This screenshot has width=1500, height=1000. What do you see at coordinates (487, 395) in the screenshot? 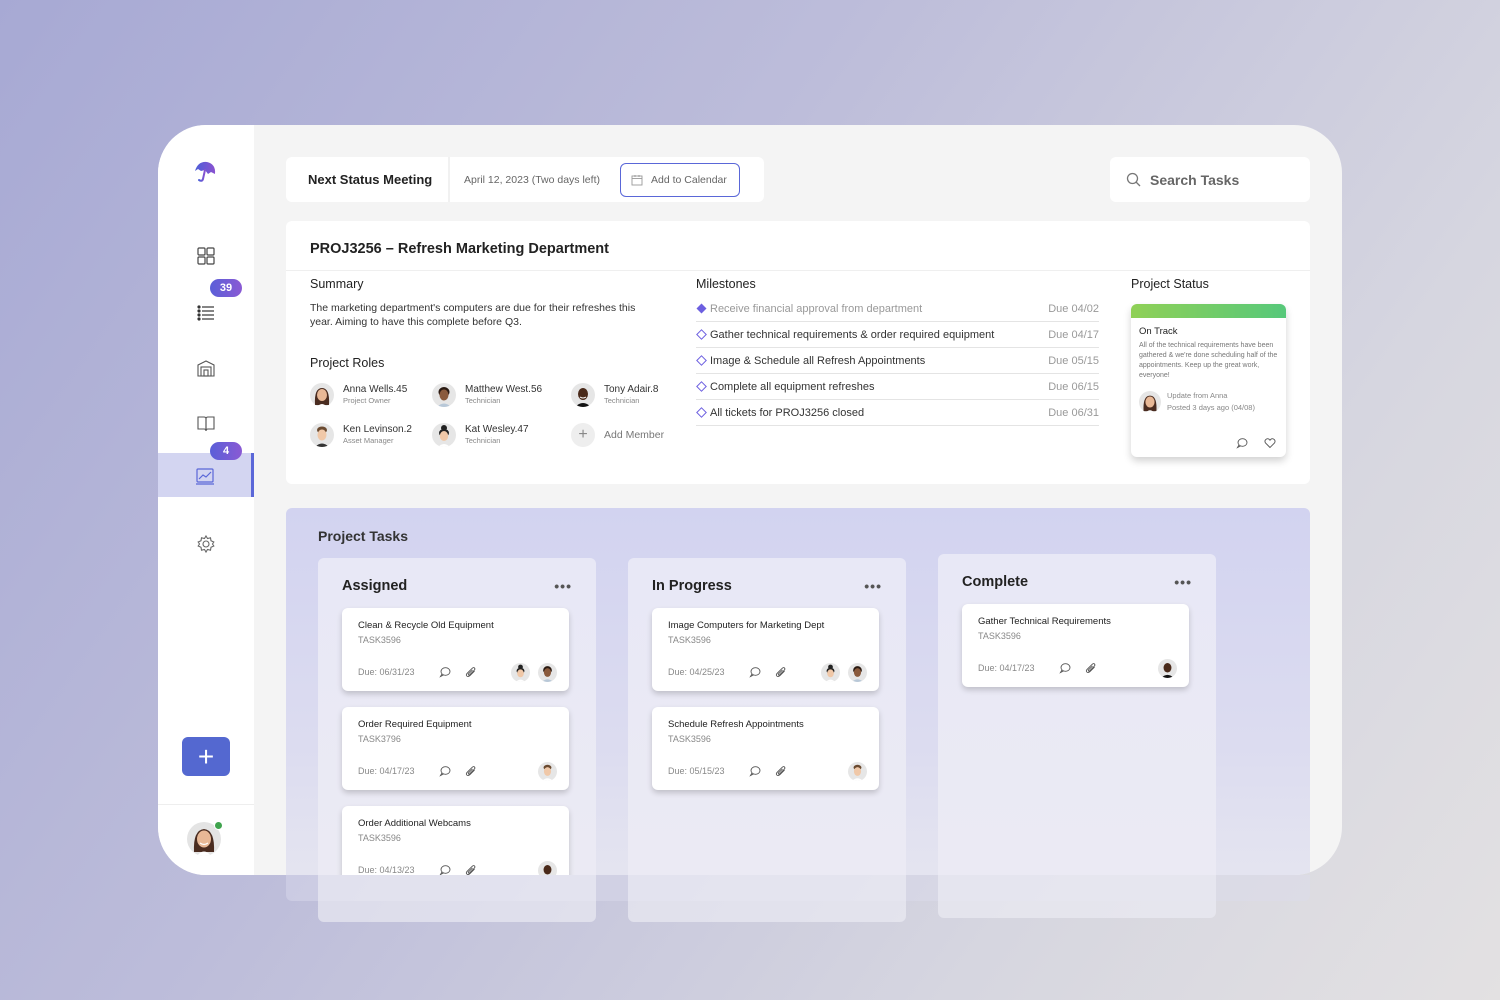
I see `role-item: Matthew West.56 Technician` at bounding box center [487, 395].